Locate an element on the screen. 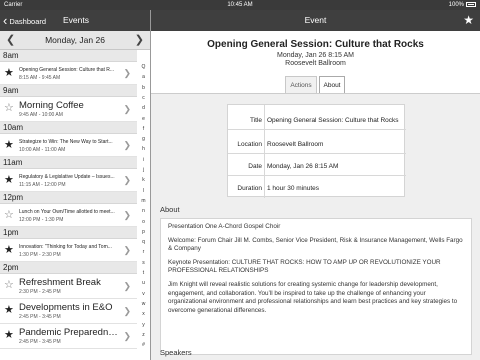 The image size is (480, 360). event-row-title: Refreshment Break is located at coordinates (60, 282).